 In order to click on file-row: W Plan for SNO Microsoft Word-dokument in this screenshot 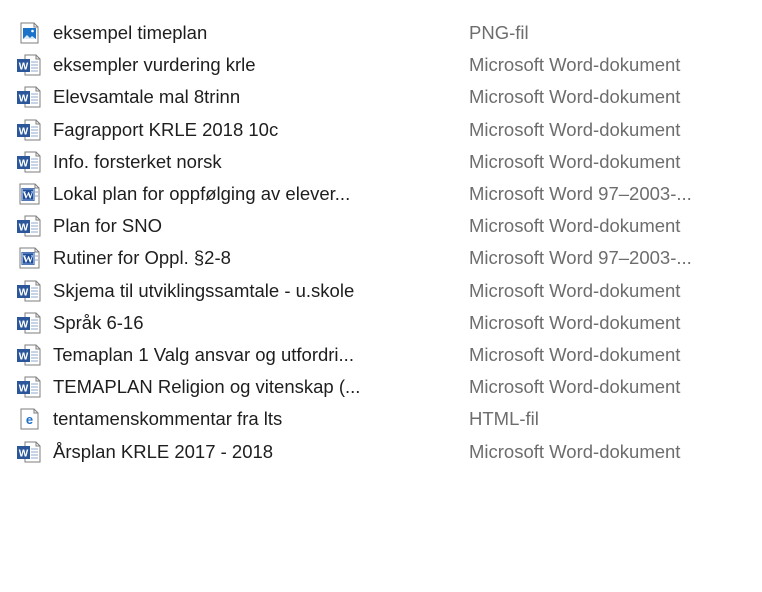, I will do `click(381, 226)`.